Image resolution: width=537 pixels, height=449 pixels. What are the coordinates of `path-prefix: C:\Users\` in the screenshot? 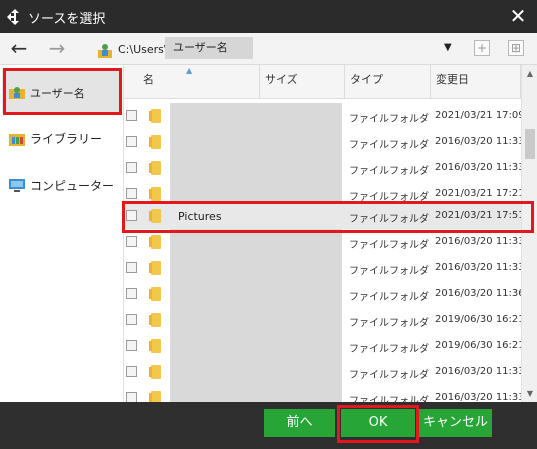 It's located at (143, 49).